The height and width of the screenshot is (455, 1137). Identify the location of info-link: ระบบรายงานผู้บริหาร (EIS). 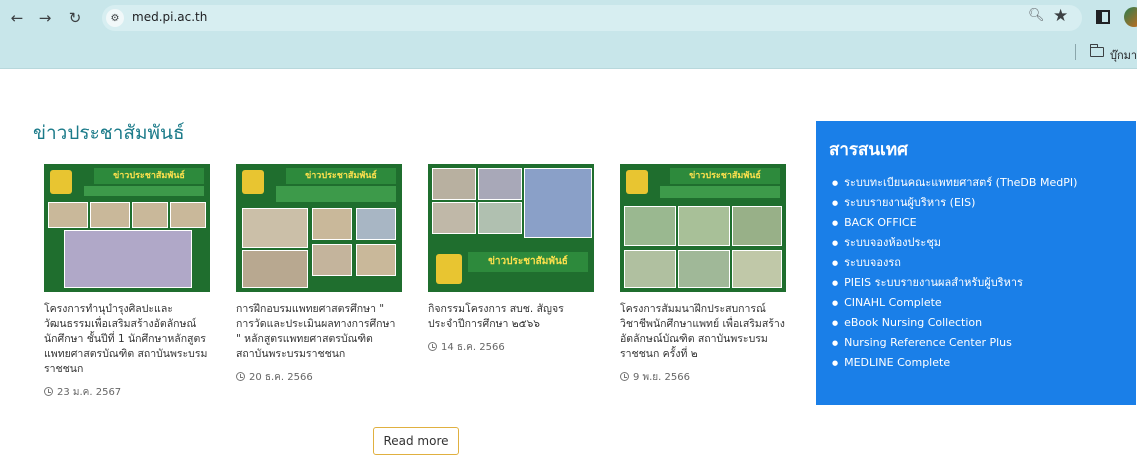
(954, 203).